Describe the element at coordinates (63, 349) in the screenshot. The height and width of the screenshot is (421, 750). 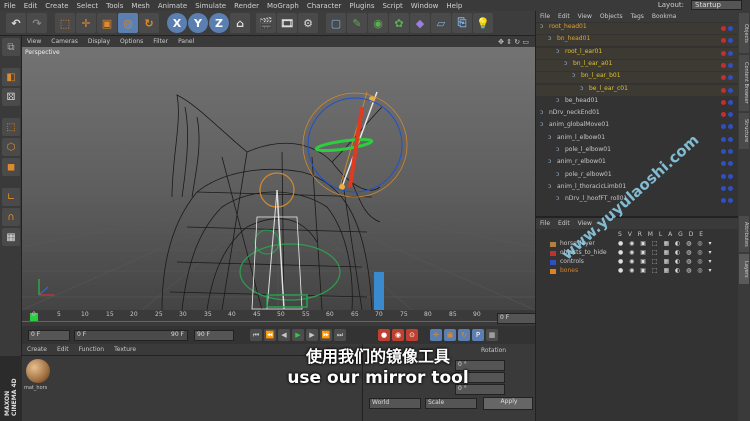
I see `material-menu-edit: Edit` at that location.